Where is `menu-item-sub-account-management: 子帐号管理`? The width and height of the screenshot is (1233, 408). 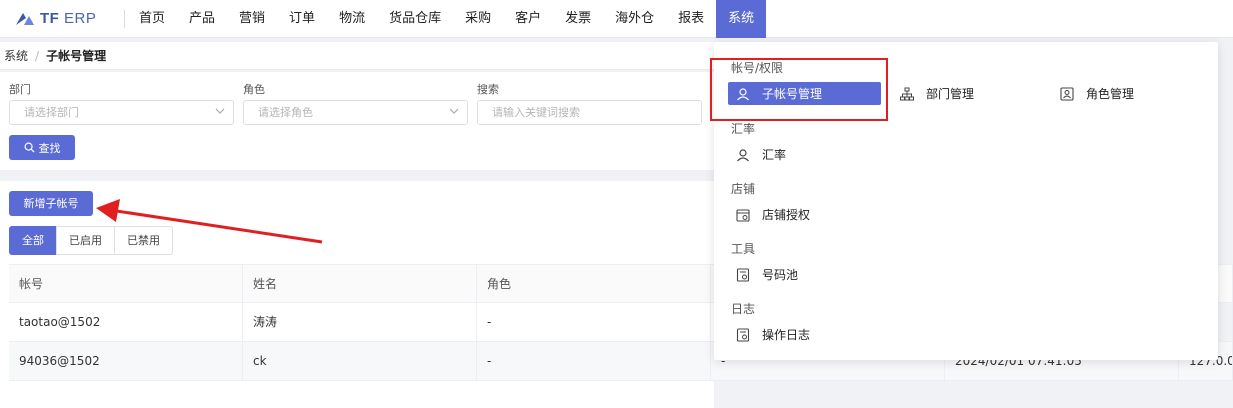 menu-item-sub-account-management: 子帐号管理 is located at coordinates (804, 93).